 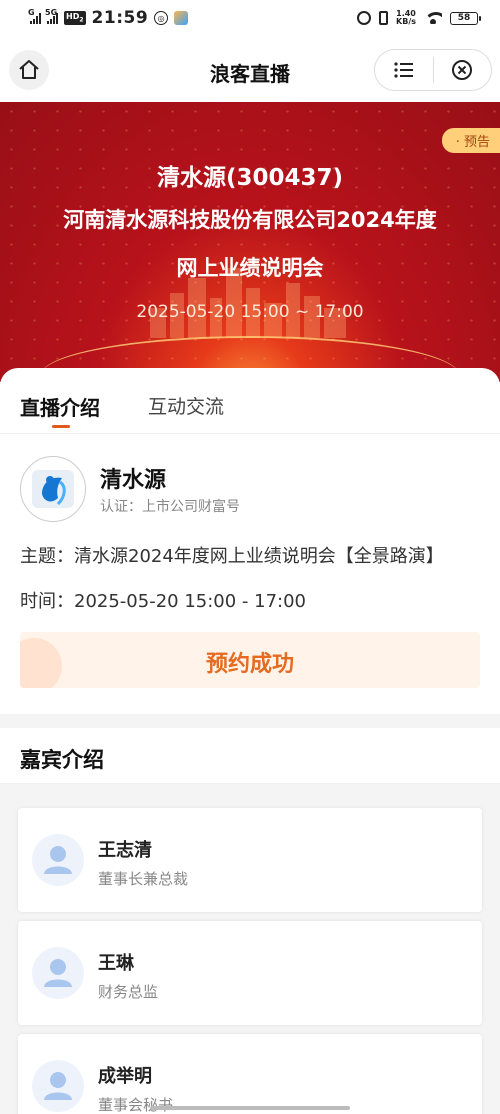 I want to click on hd-badge: HD2, so click(x=75, y=18).